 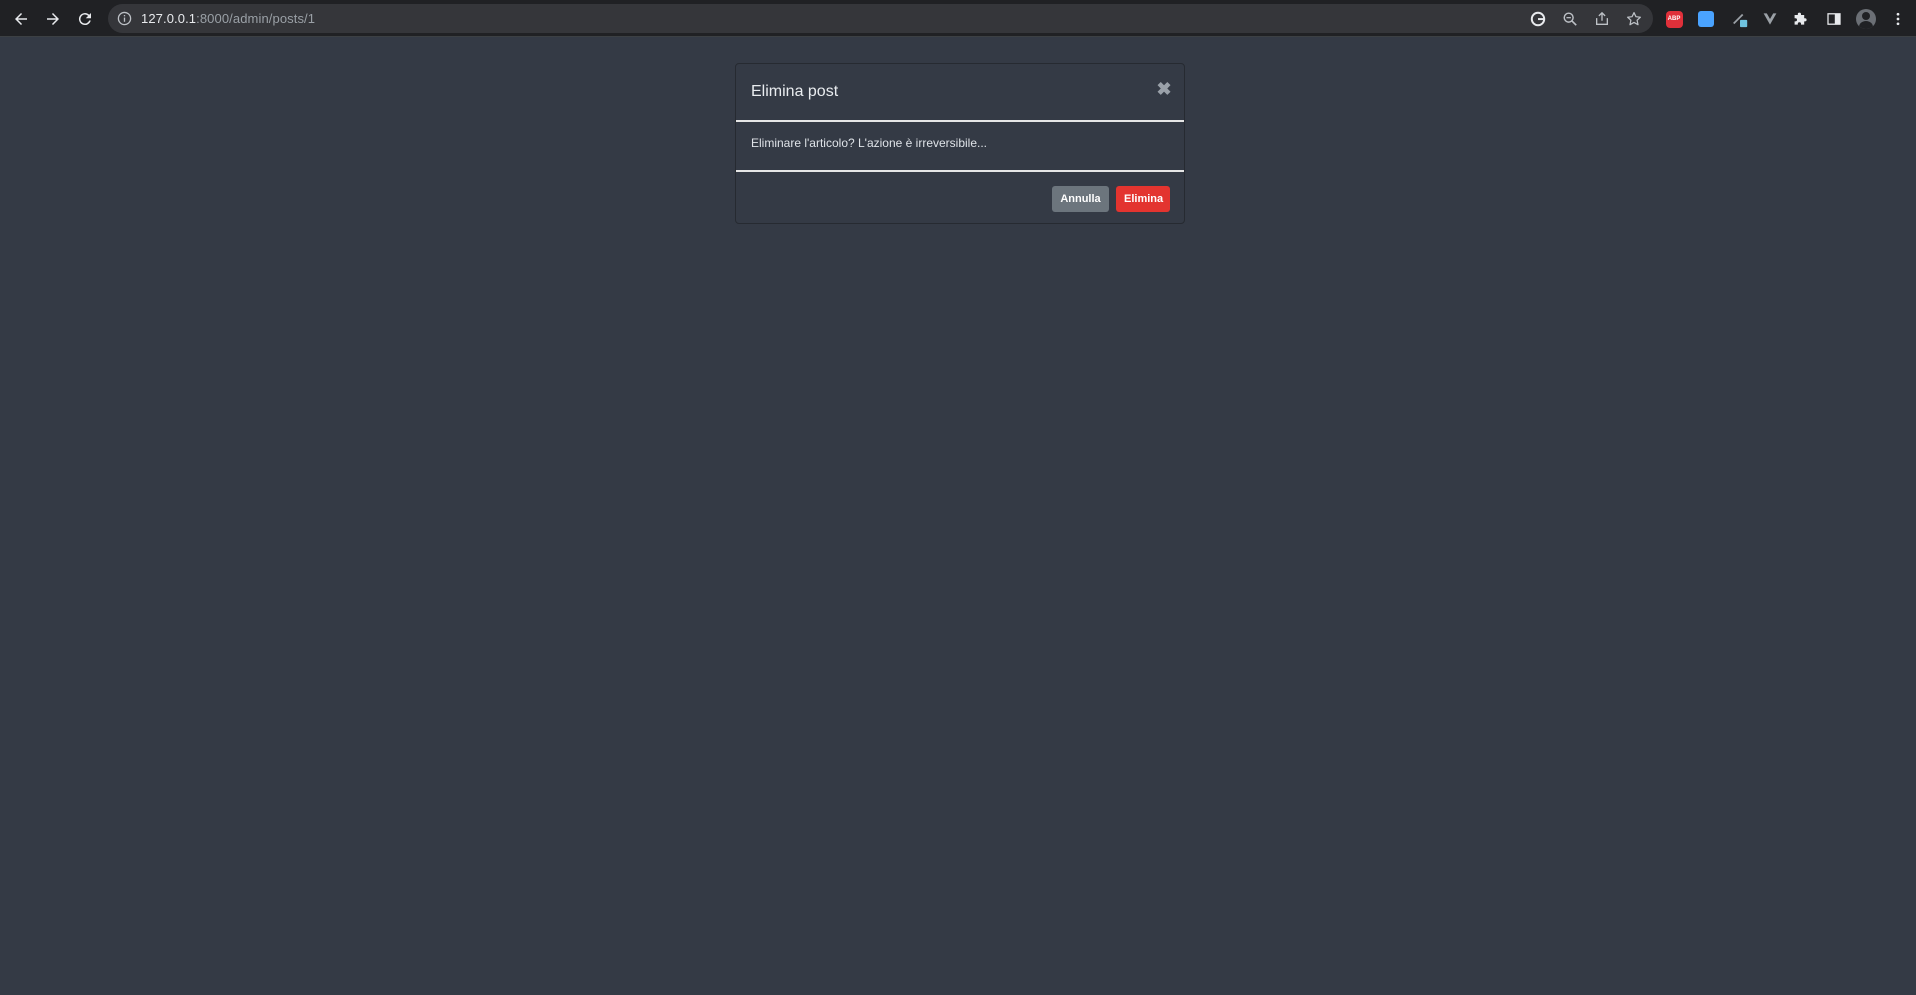 I want to click on forward-button, so click(x=53, y=19).